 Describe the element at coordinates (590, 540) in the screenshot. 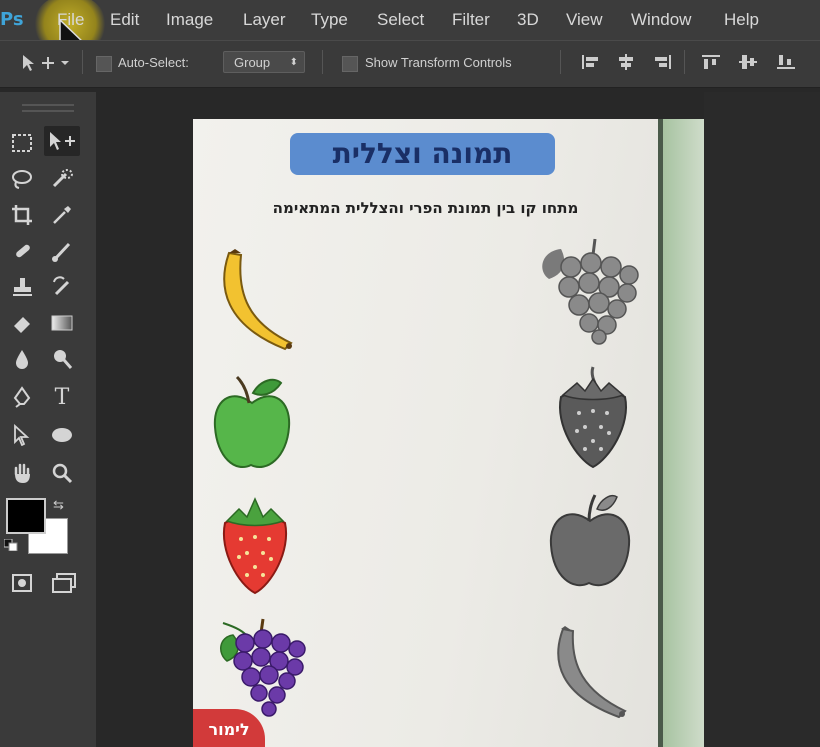

I see `apple-shadow-image` at that location.